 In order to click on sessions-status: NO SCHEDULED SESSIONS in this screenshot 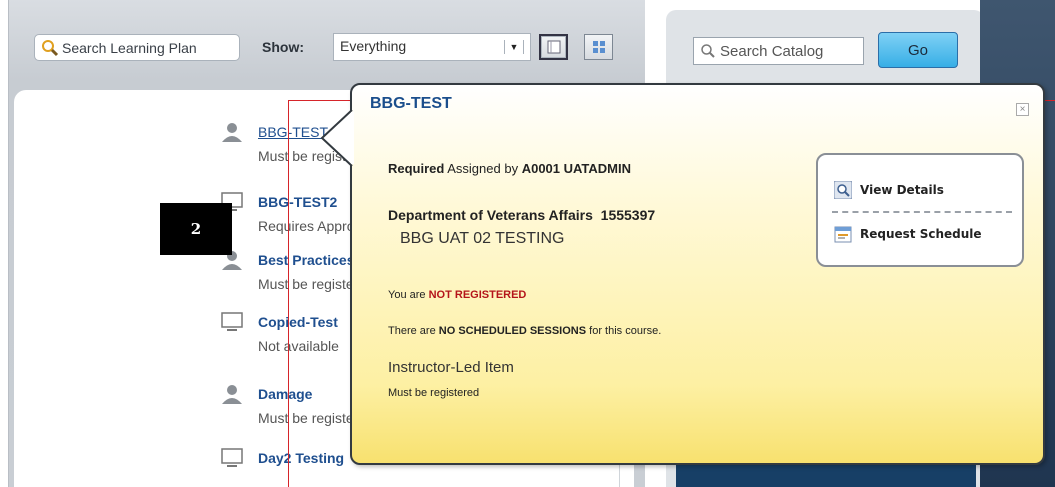, I will do `click(512, 331)`.